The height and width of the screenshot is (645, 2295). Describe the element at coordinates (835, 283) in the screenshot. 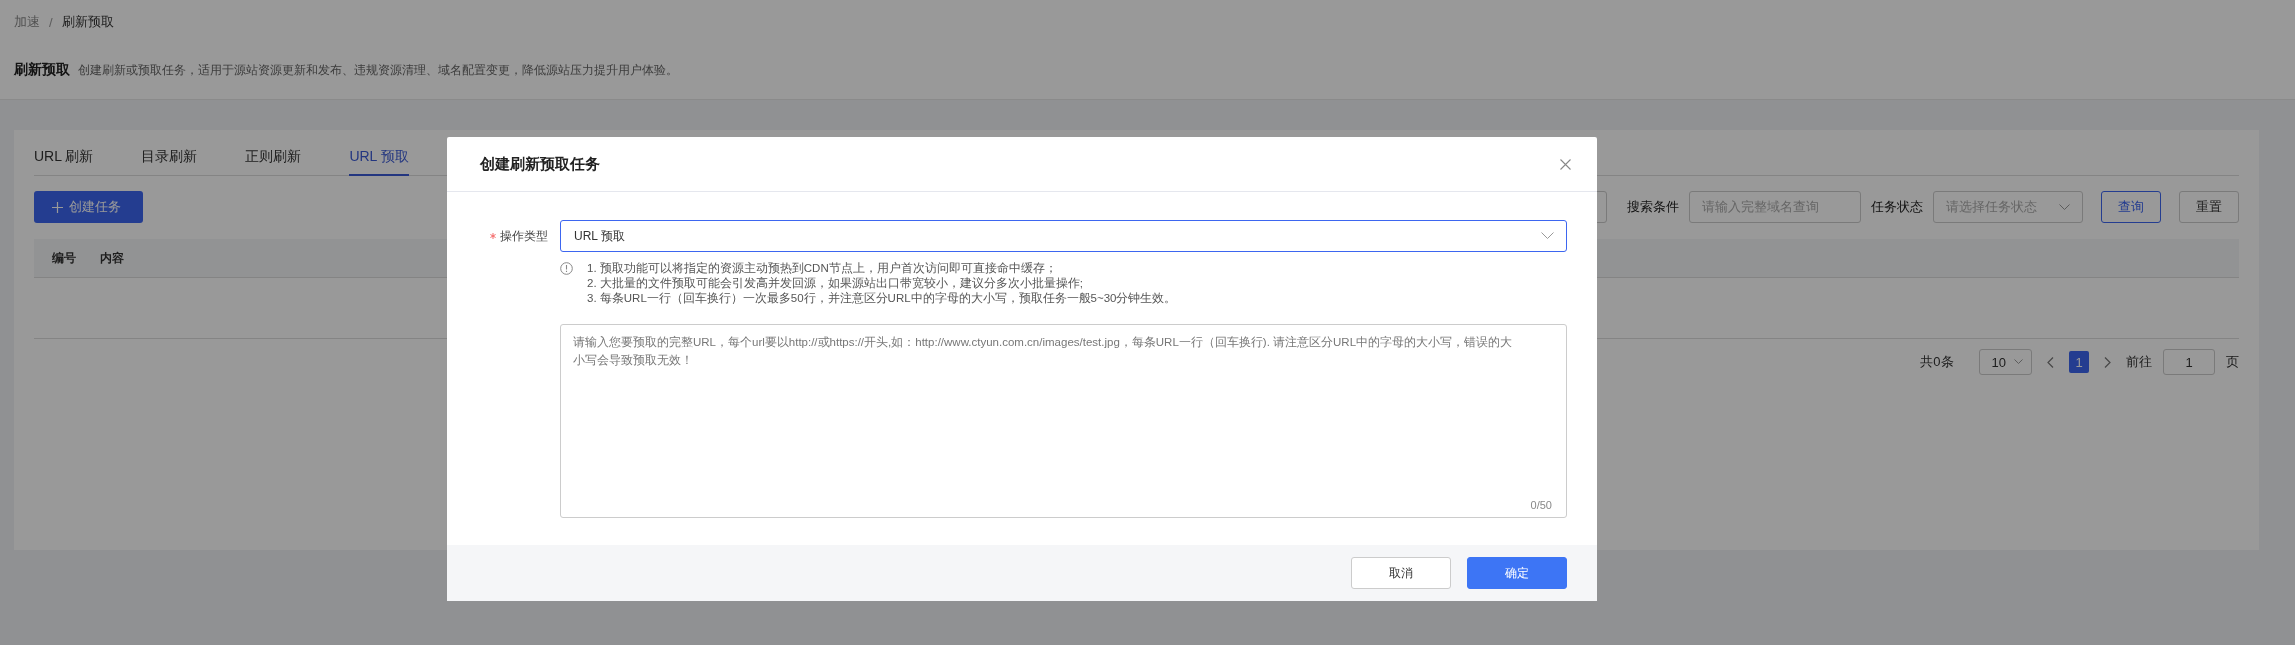

I see `note-line: 2. 大批量的文件预取可能会引发高并发回源，如果源站出口带宽较小，建议分多次小批量操作;` at that location.